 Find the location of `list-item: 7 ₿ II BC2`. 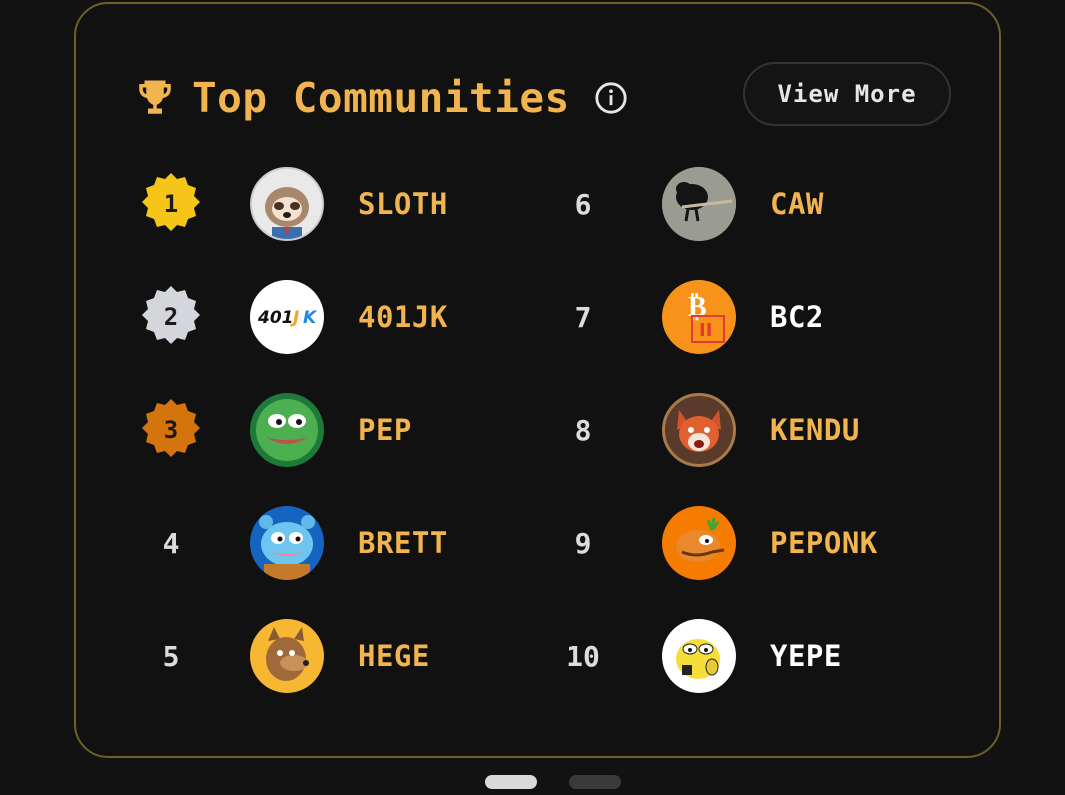

list-item: 7 ₿ II BC2 is located at coordinates (750, 317).